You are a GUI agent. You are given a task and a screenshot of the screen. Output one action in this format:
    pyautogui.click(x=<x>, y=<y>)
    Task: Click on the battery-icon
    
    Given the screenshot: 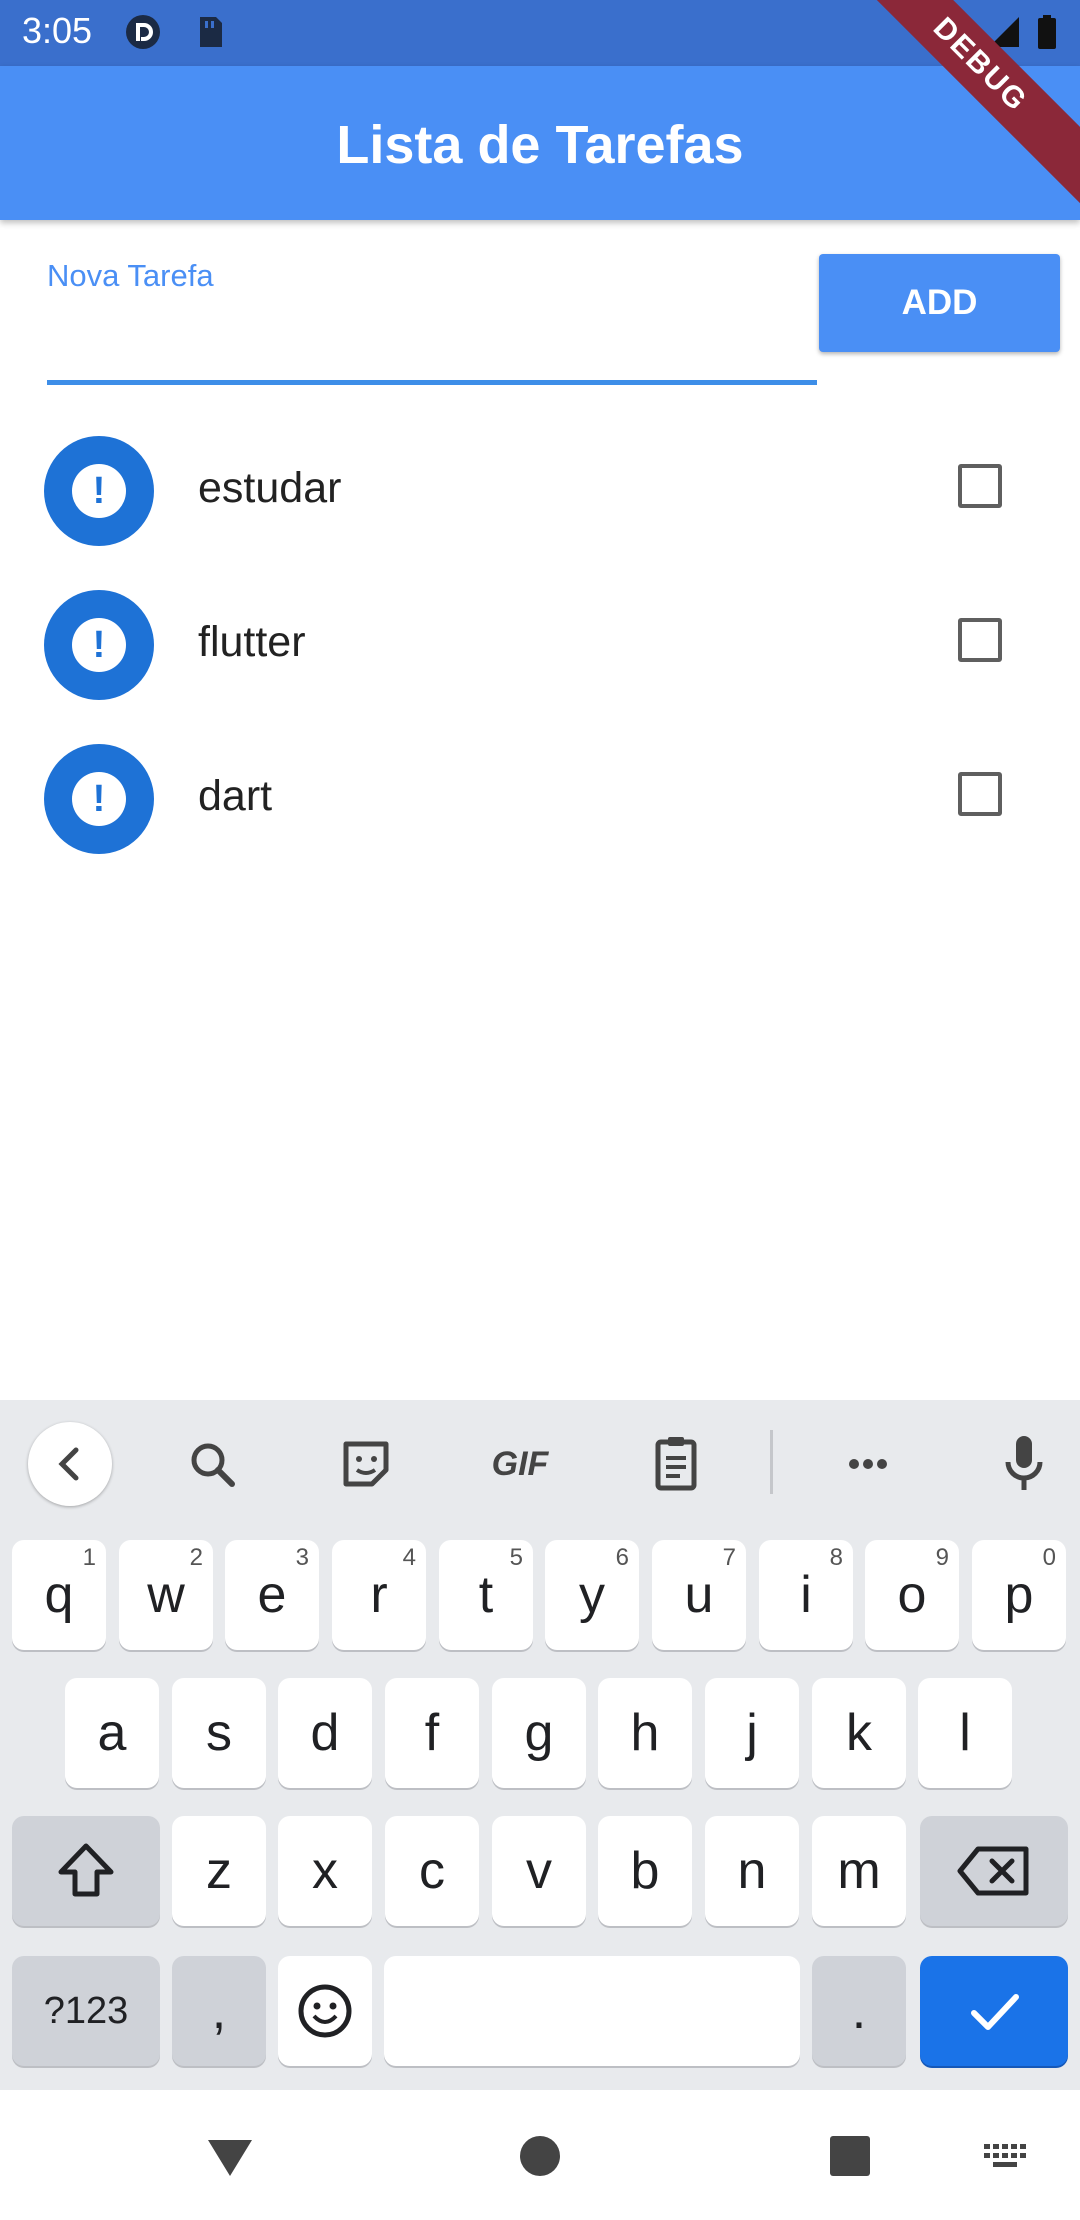 What is the action you would take?
    pyautogui.click(x=1055, y=32)
    